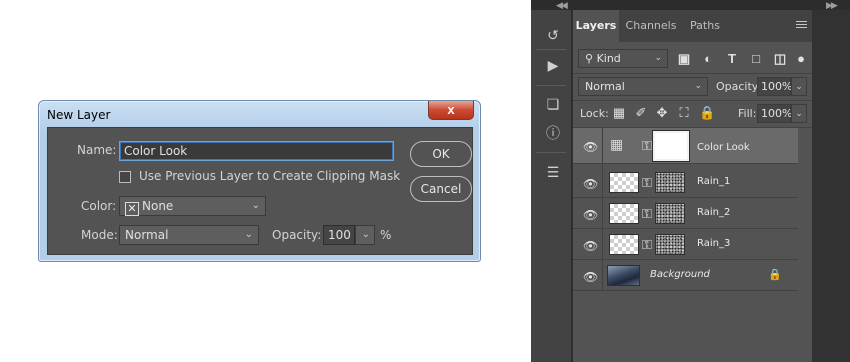 Image resolution: width=850 pixels, height=362 pixels. What do you see at coordinates (651, 26) in the screenshot?
I see `tab-channels: Channels` at bounding box center [651, 26].